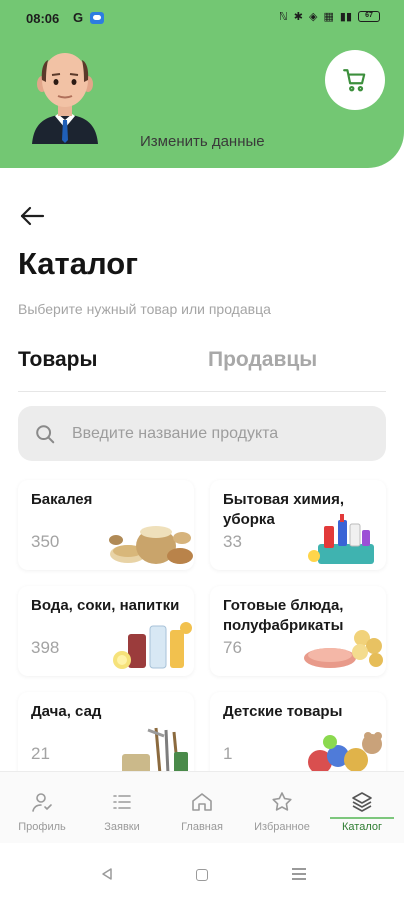  I want to click on cart-icon, so click(354, 80).